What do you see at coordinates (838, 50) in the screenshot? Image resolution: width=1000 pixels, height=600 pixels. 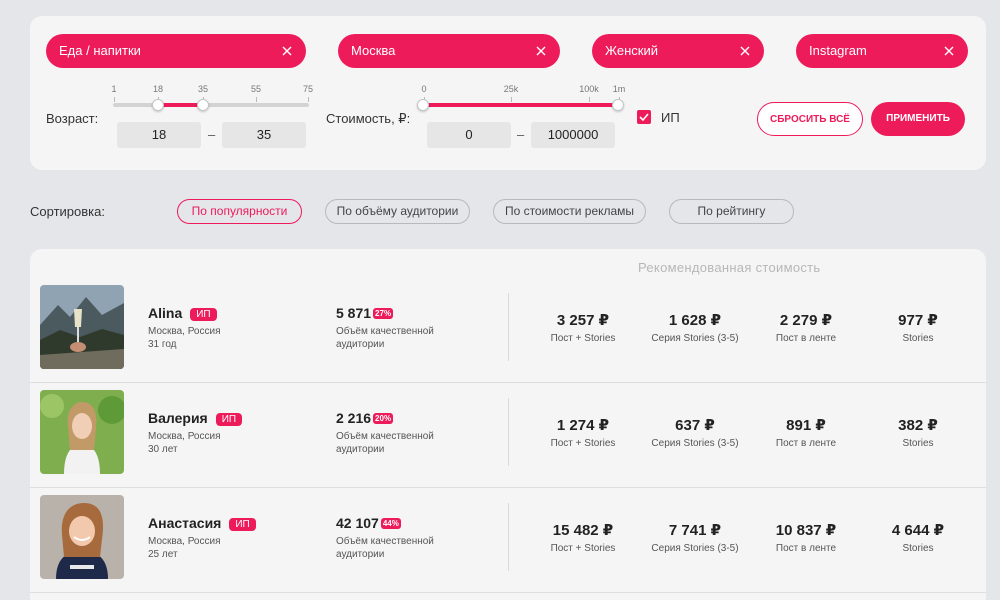 I see `chip-label: Instagram` at bounding box center [838, 50].